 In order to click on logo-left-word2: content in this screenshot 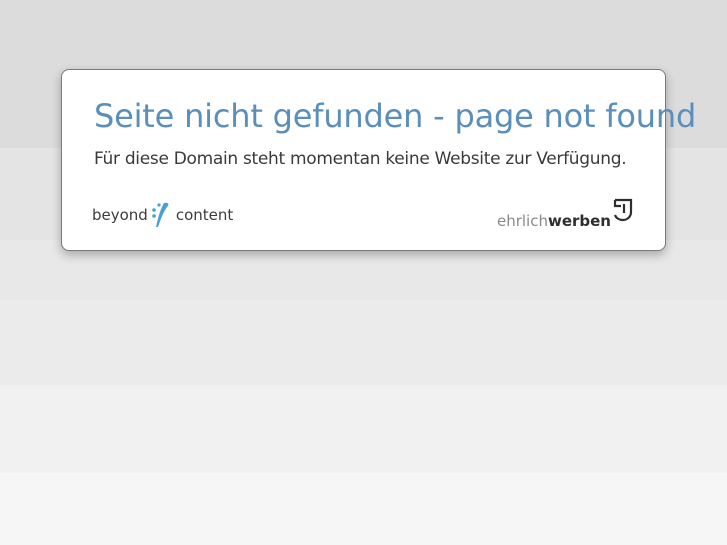, I will do `click(204, 215)`.